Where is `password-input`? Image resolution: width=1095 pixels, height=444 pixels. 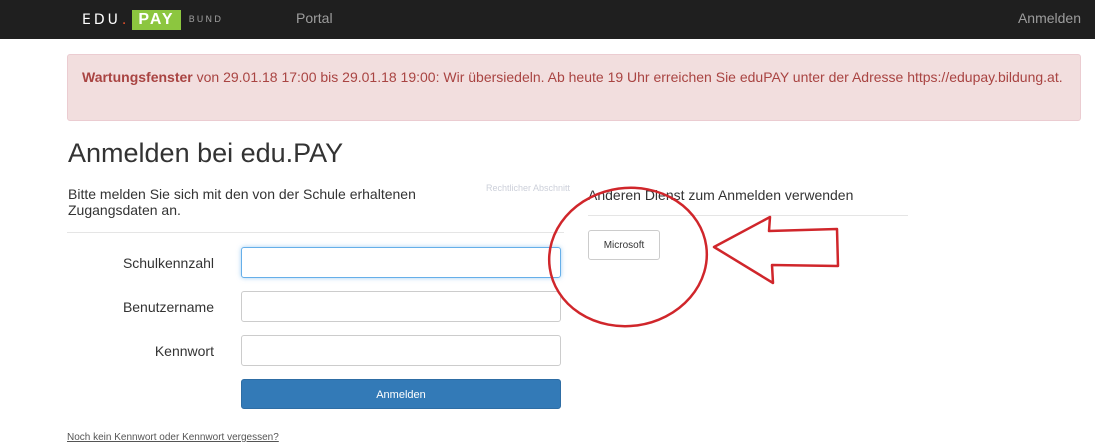
password-input is located at coordinates (401, 350).